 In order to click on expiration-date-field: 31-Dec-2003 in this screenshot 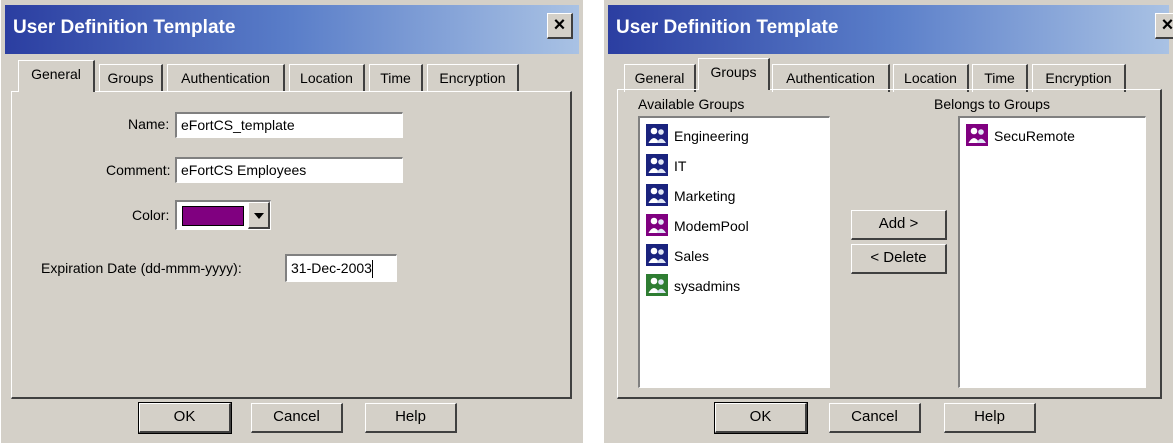, I will do `click(341, 268)`.